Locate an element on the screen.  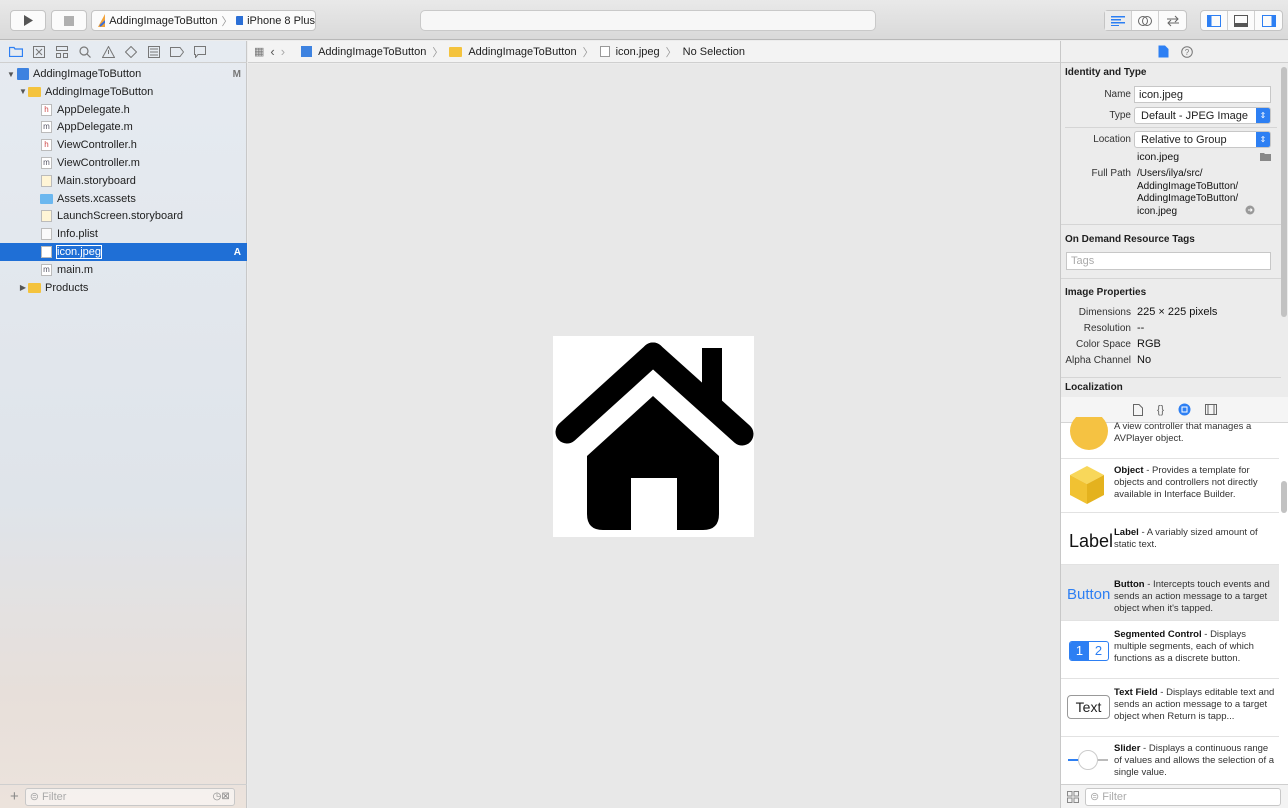
source-control-icon is located at coordinates (39, 52).